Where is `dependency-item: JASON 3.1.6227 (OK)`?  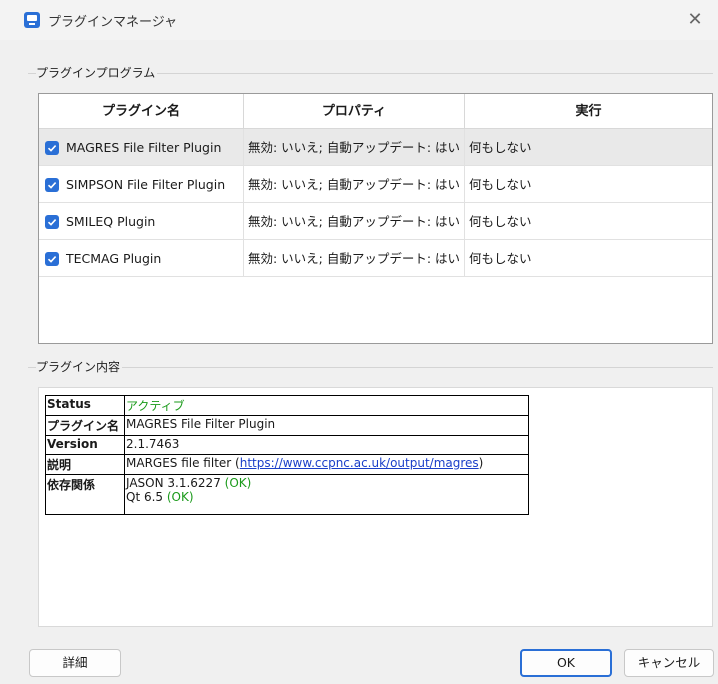 dependency-item: JASON 3.1.6227 (OK) is located at coordinates (326, 483).